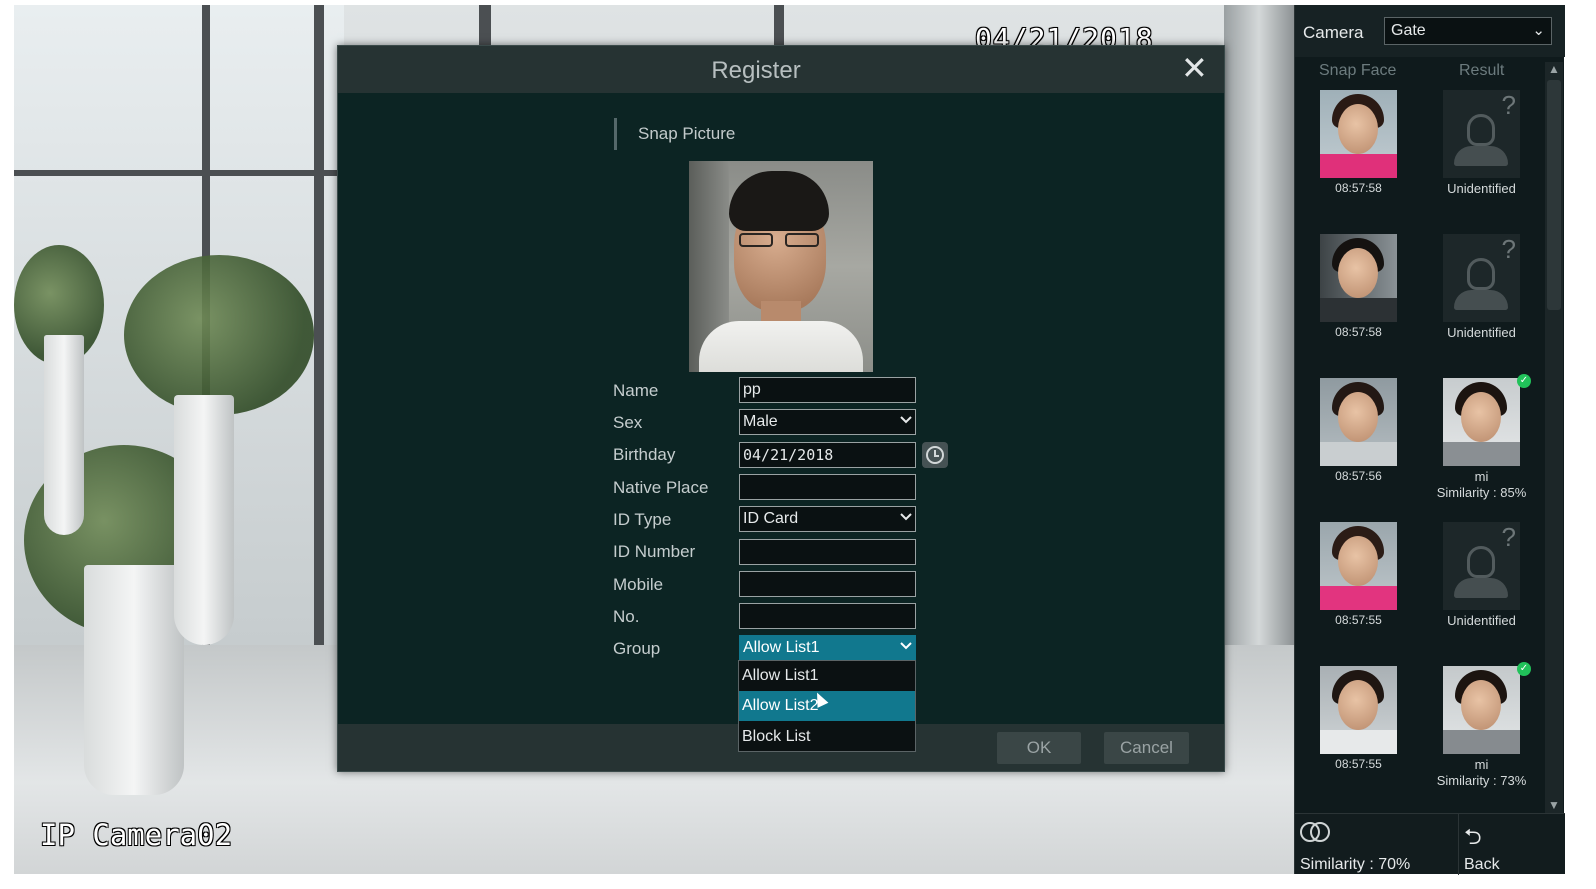 This screenshot has width=1596, height=889. I want to click on group-label: Group, so click(637, 648).